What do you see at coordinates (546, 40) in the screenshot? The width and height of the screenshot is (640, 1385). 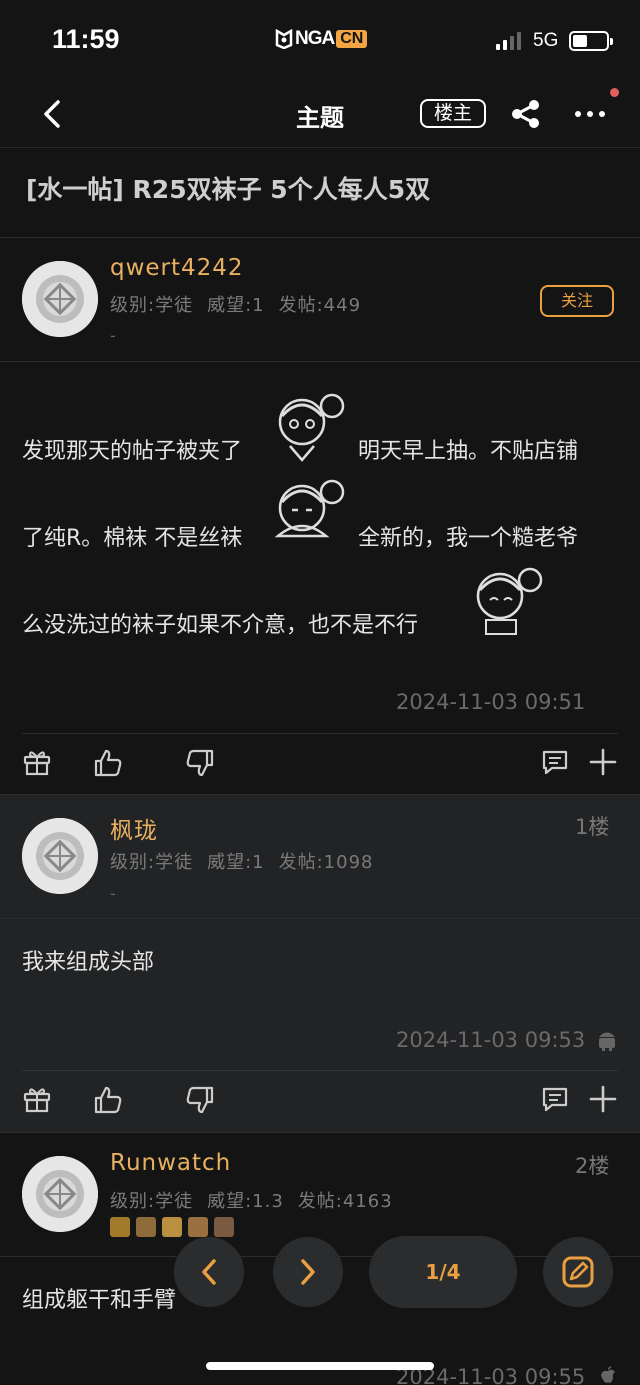 I see `network-type: 5G` at bounding box center [546, 40].